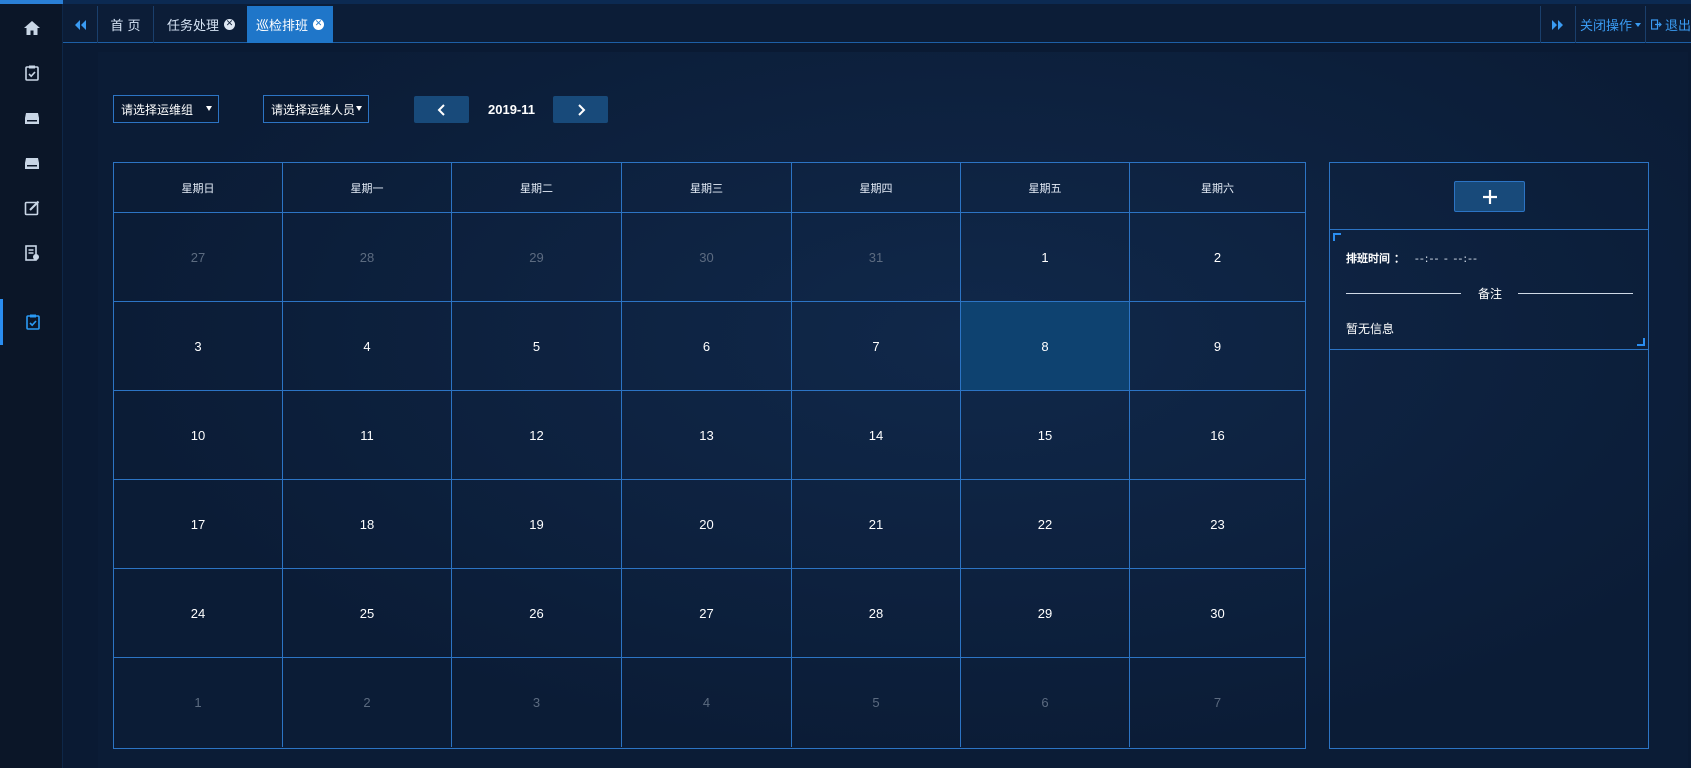 This screenshot has height=768, width=1691. I want to click on nav-report, so click(31, 253).